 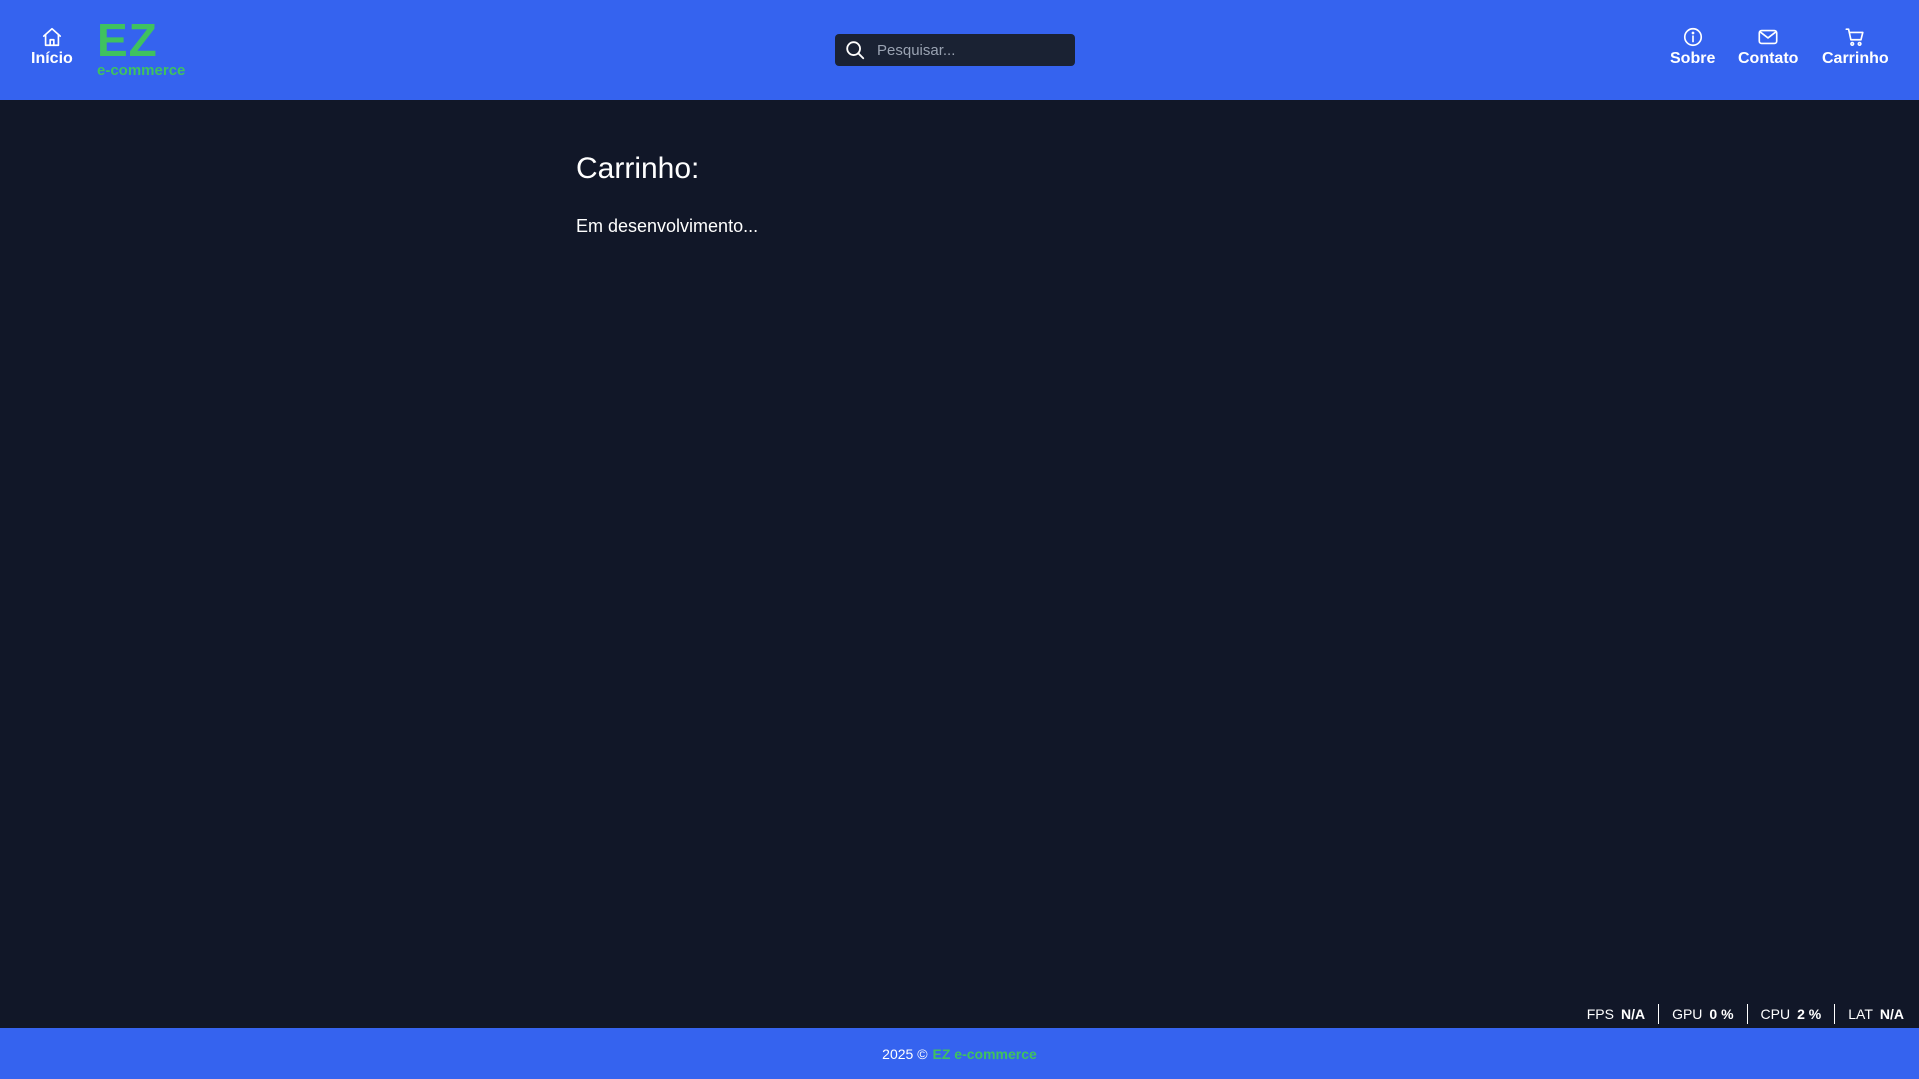 What do you see at coordinates (51, 37) in the screenshot?
I see `home-icon` at bounding box center [51, 37].